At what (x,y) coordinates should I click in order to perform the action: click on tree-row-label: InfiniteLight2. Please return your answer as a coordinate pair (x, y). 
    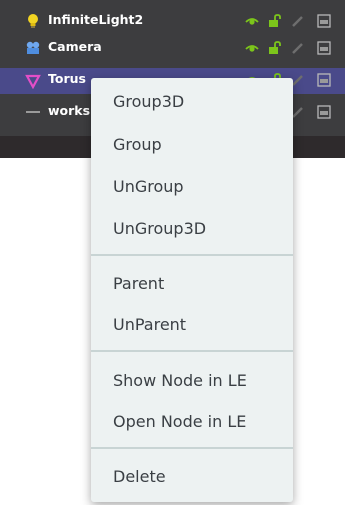
    Looking at the image, I should click on (96, 19).